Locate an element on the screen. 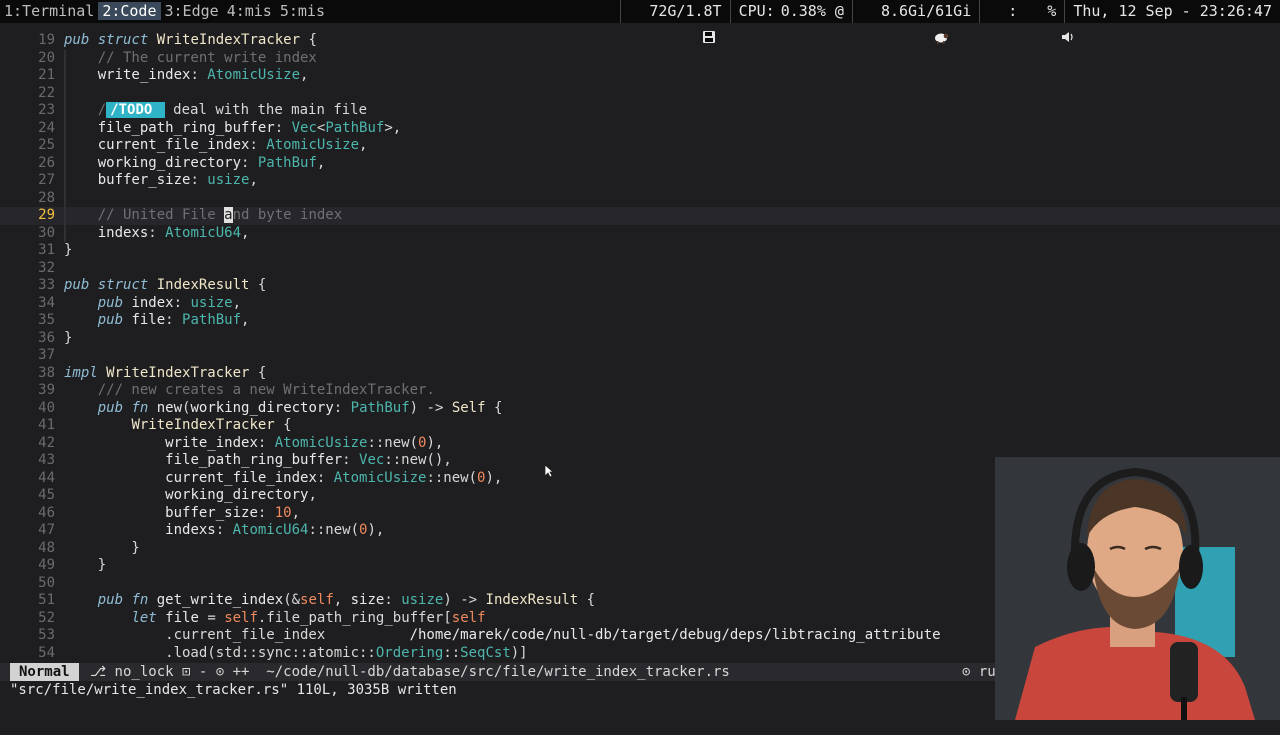  code-line: 20 // The current write index is located at coordinates (640, 59).